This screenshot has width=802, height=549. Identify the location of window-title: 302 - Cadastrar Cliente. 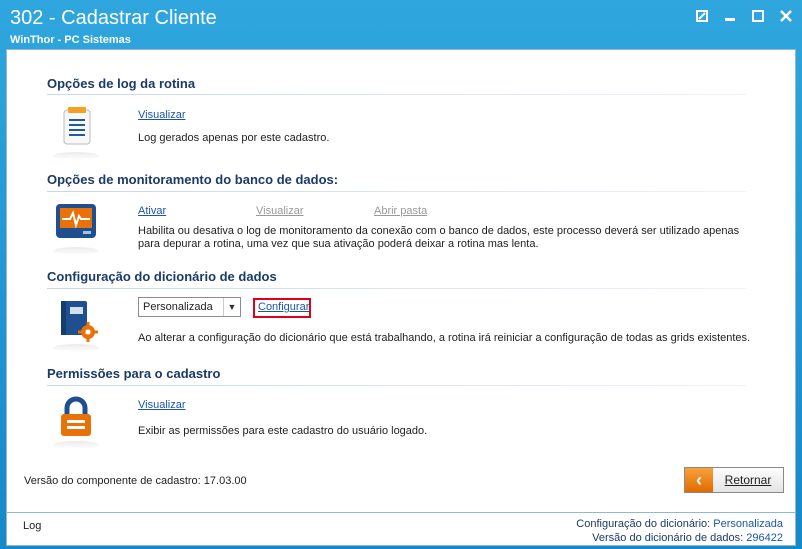
(113, 18).